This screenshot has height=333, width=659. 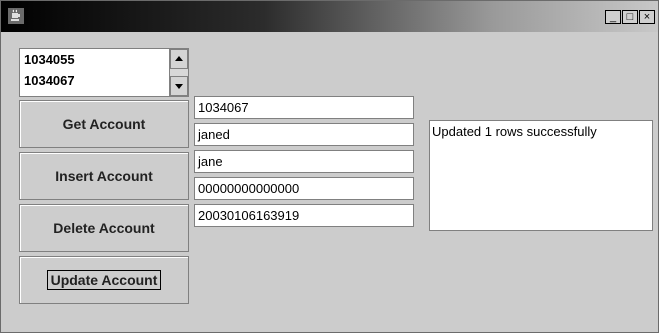 I want to click on maximize-button: □, so click(x=630, y=17).